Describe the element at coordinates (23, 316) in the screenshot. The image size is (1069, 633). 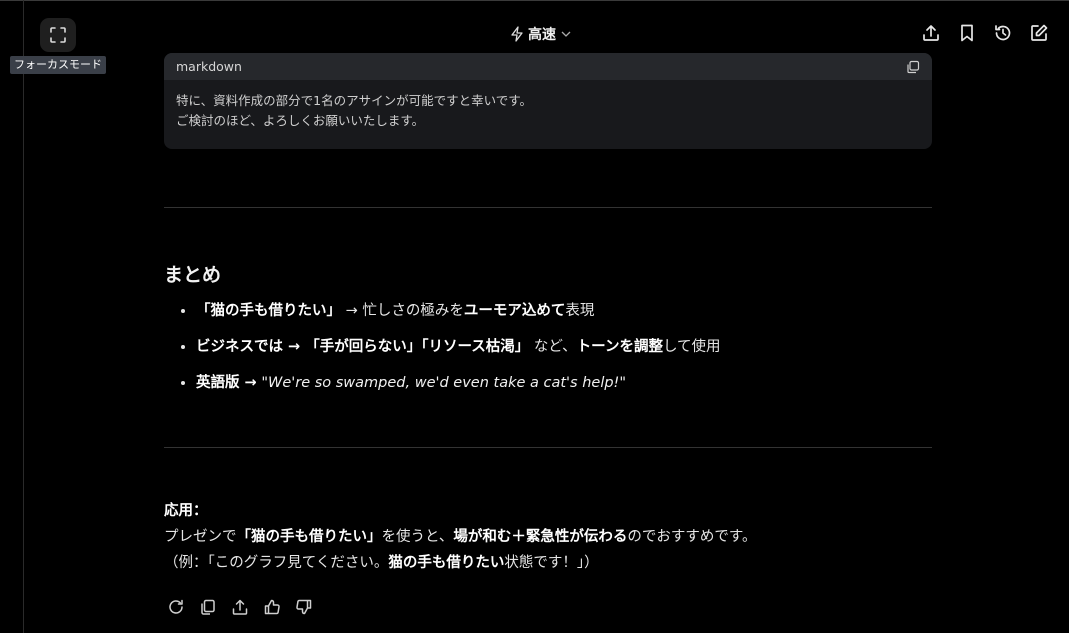
I see `sidebar-divider` at that location.